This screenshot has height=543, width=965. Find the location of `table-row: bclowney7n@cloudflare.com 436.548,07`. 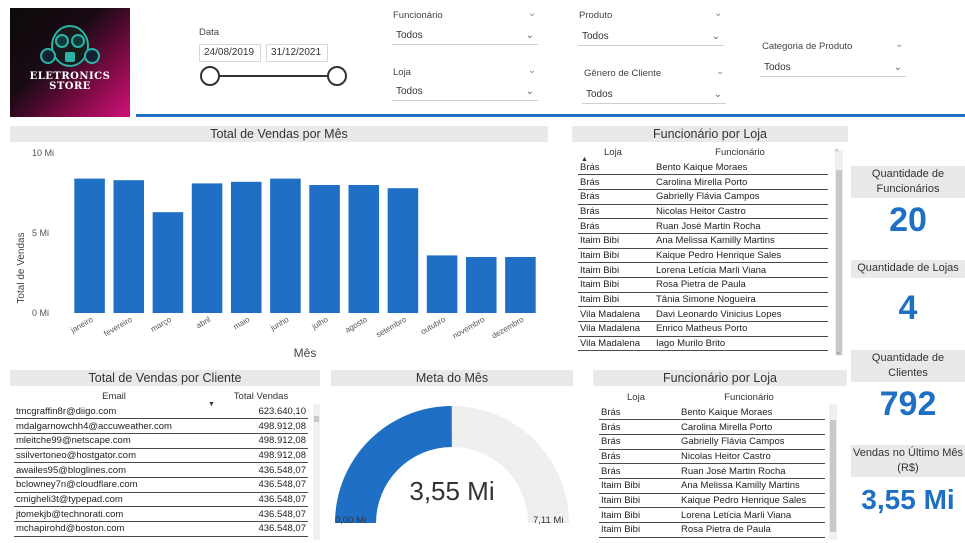

table-row: bclowney7n@cloudflare.com 436.548,07 is located at coordinates (161, 485).